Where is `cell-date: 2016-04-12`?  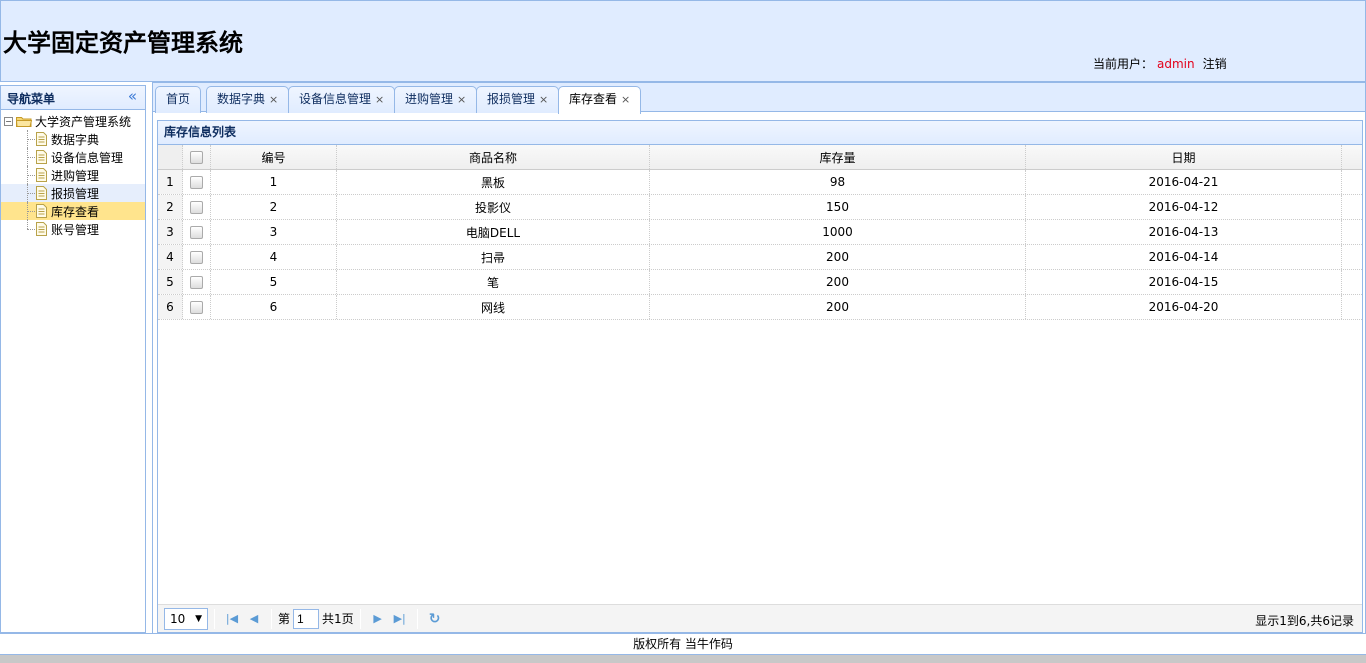
cell-date: 2016-04-12 is located at coordinates (1184, 207).